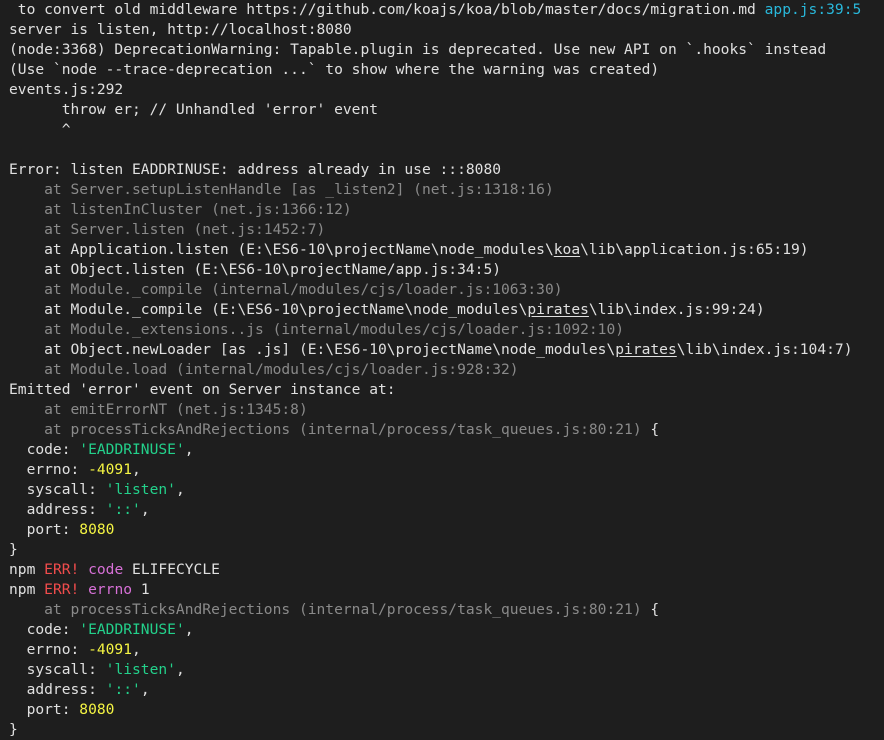 This screenshot has width=884, height=740. What do you see at coordinates (194, 109) in the screenshot?
I see `terminal-text: throw er; // Unhandled 'error' event` at bounding box center [194, 109].